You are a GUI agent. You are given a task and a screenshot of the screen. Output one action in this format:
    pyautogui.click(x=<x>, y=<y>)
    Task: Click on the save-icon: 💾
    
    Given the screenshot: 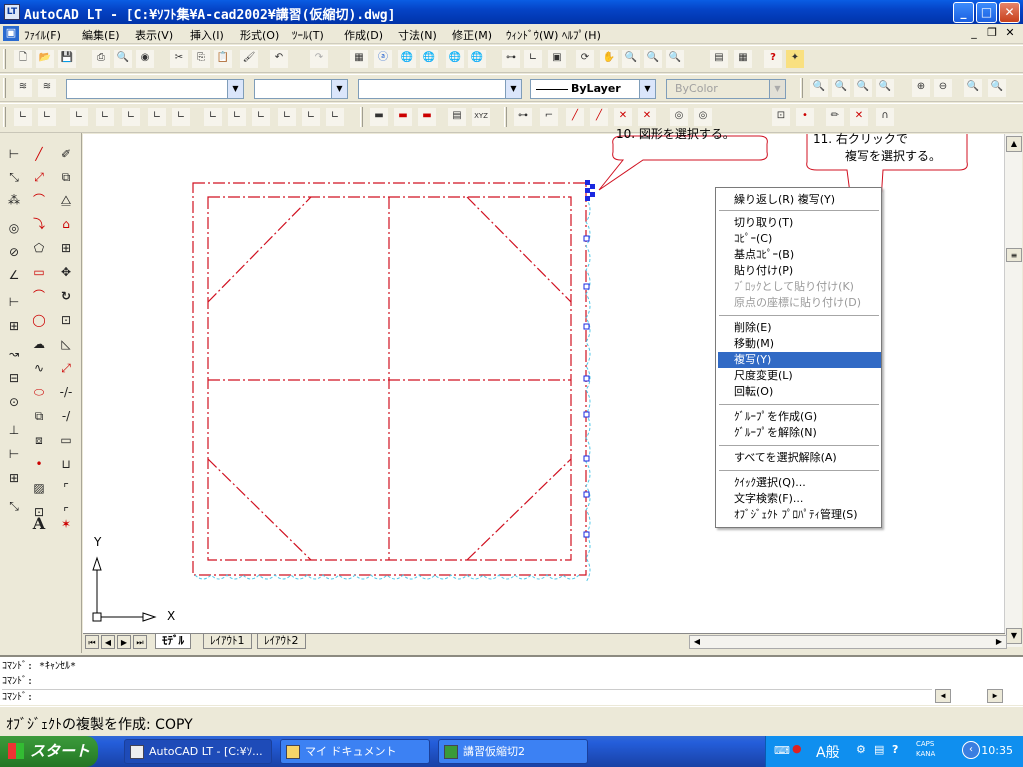 What is the action you would take?
    pyautogui.click(x=67, y=59)
    